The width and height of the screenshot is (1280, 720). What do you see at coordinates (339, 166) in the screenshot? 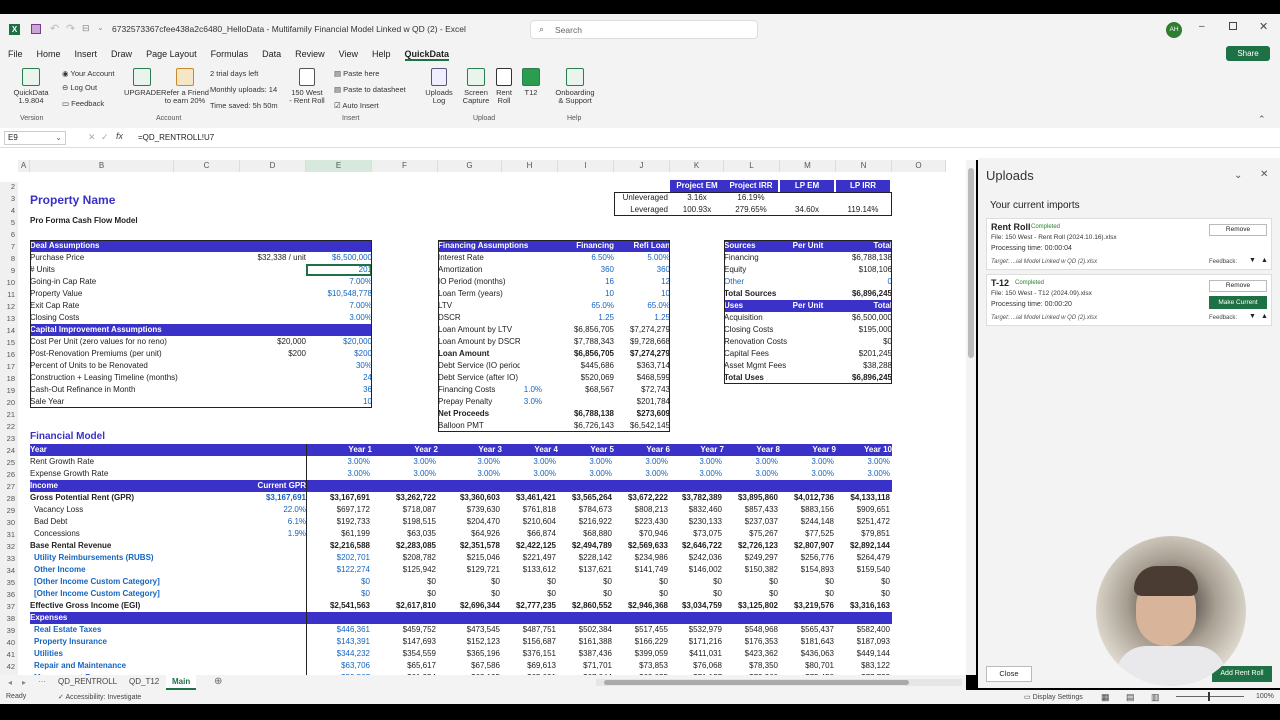
I see `column-header: E` at bounding box center [339, 166].